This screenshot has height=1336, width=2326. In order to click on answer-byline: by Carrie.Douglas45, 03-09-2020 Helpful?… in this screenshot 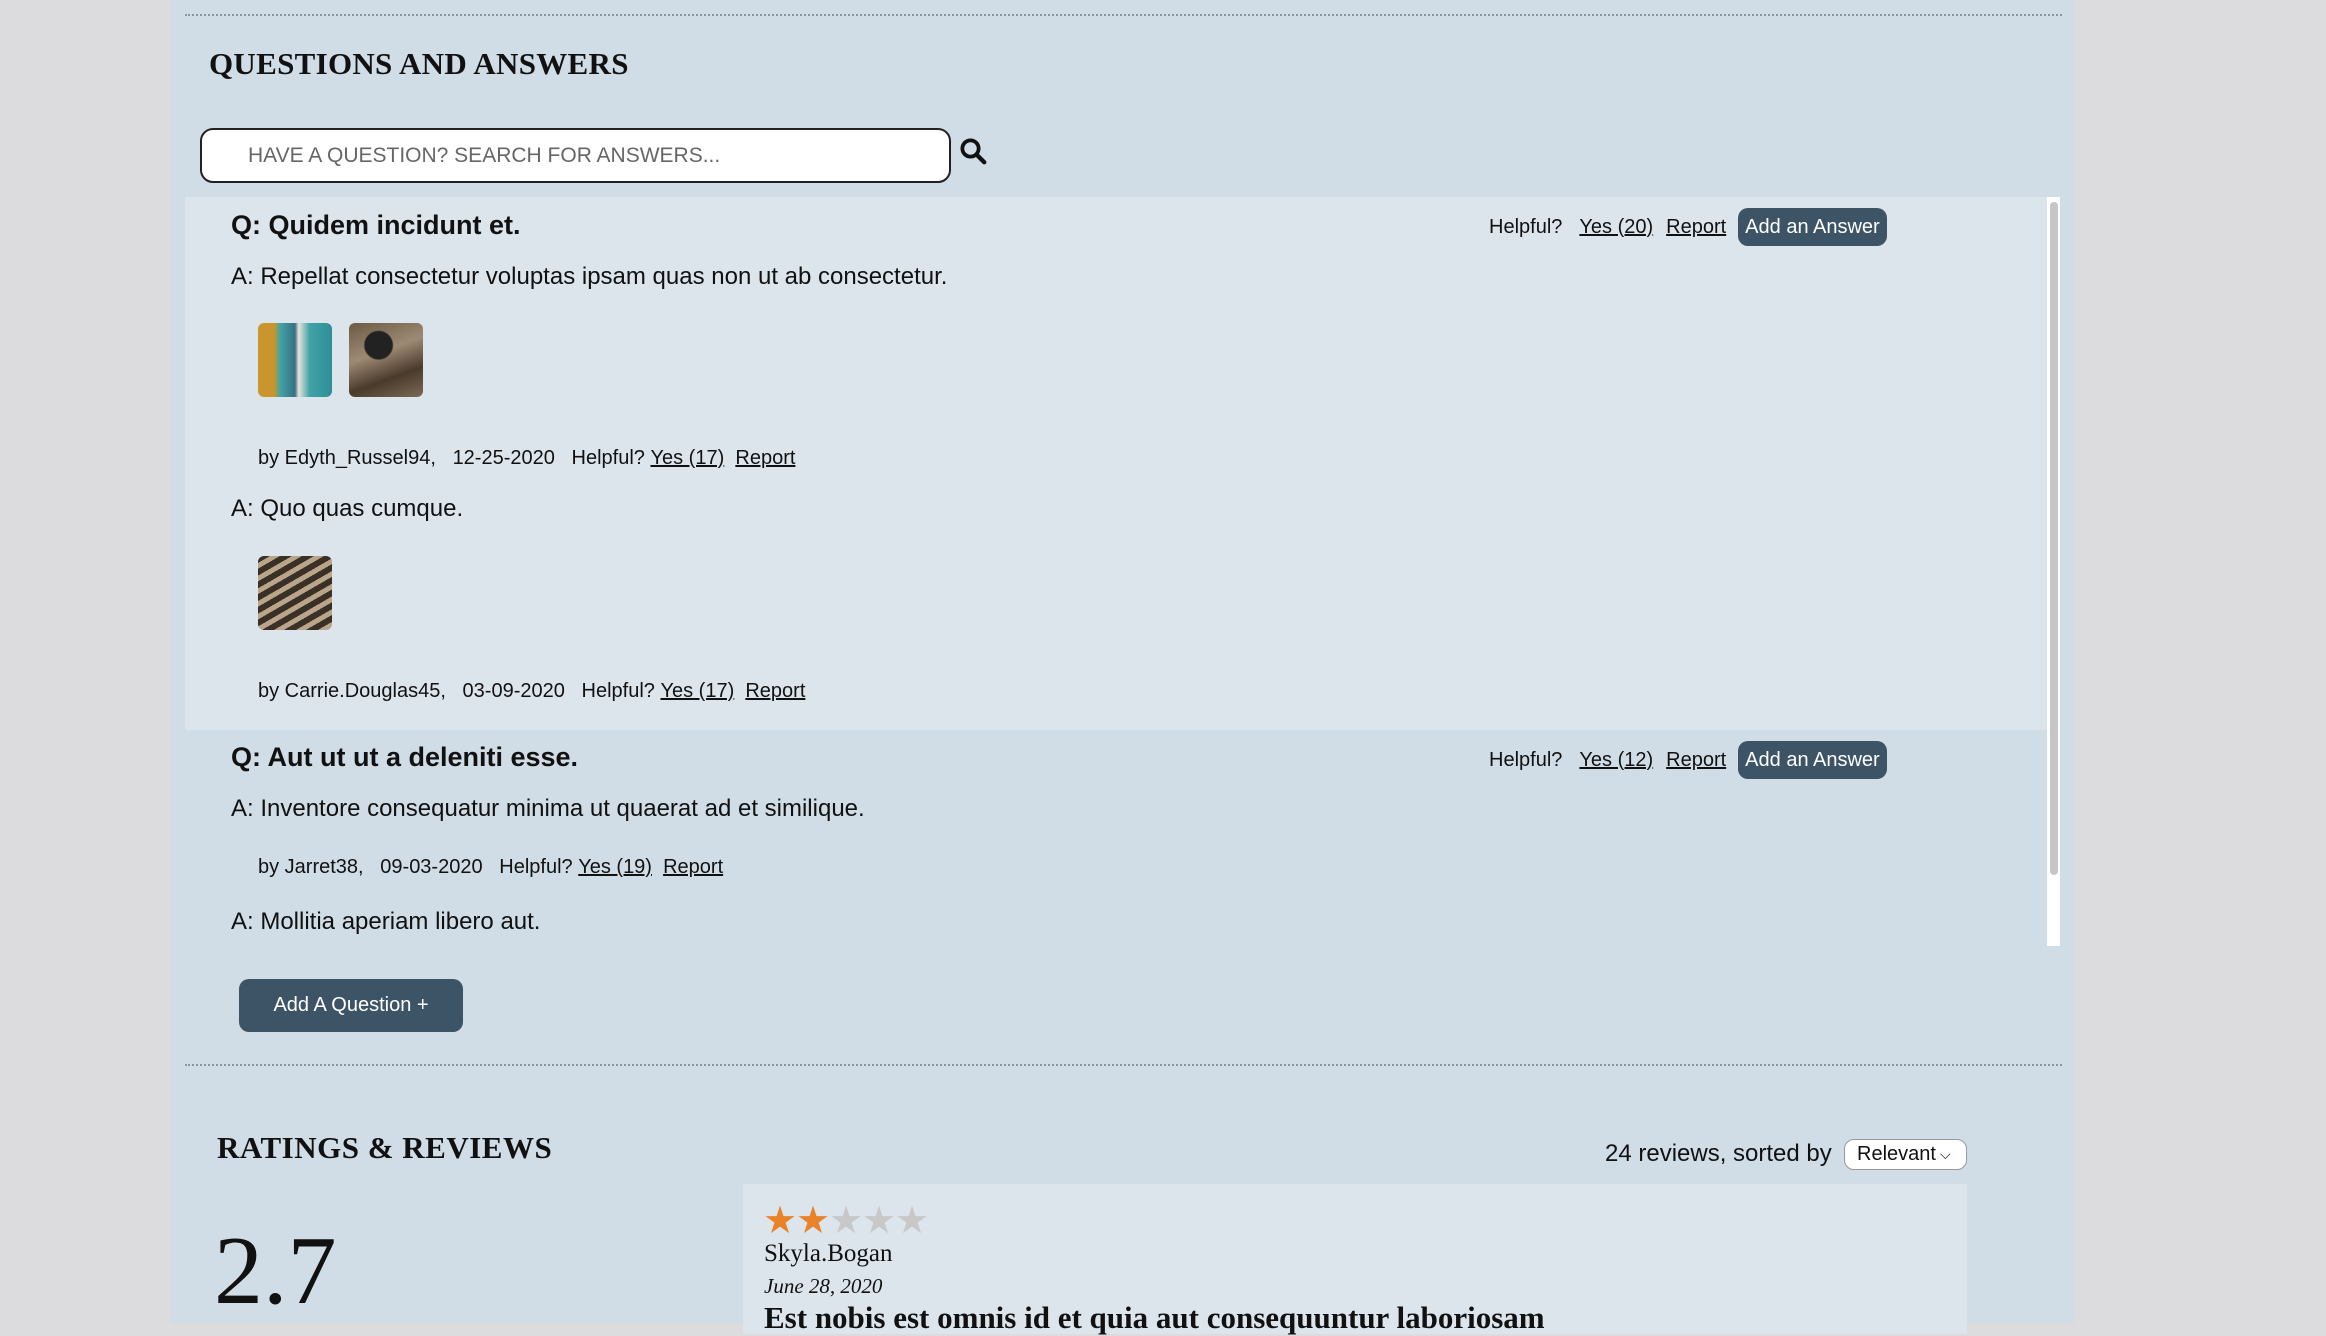, I will do `click(531, 691)`.